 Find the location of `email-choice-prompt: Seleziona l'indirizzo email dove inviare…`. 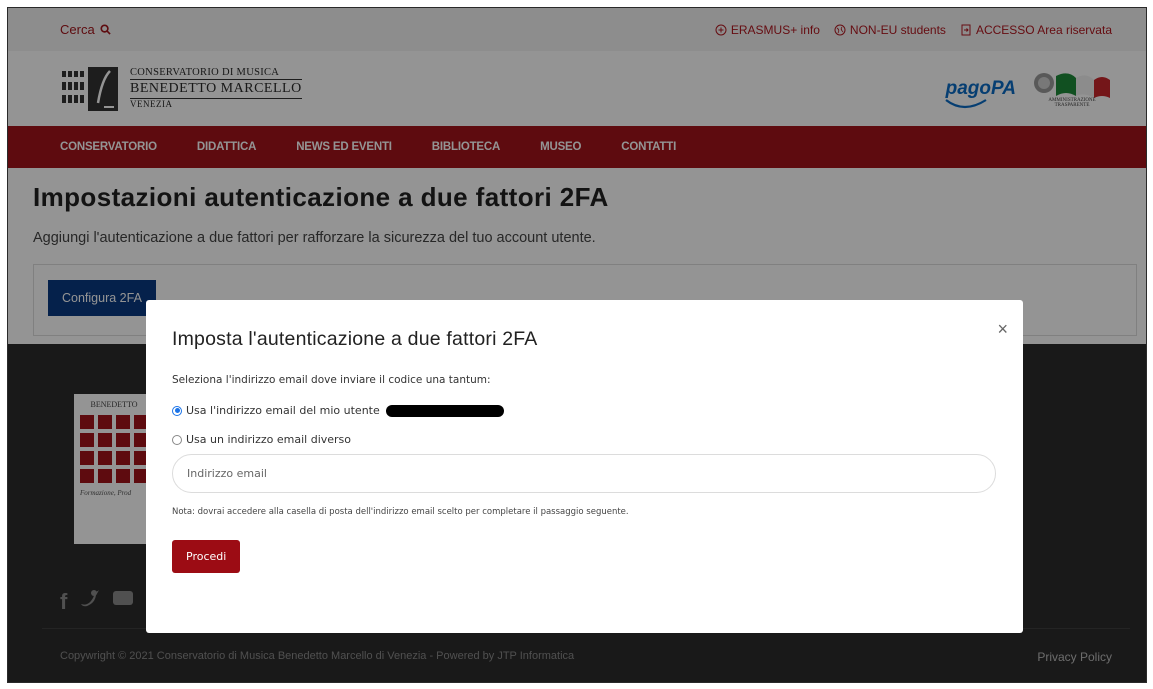

email-choice-prompt: Seleziona l'indirizzo email dove inviare… is located at coordinates (331, 380).